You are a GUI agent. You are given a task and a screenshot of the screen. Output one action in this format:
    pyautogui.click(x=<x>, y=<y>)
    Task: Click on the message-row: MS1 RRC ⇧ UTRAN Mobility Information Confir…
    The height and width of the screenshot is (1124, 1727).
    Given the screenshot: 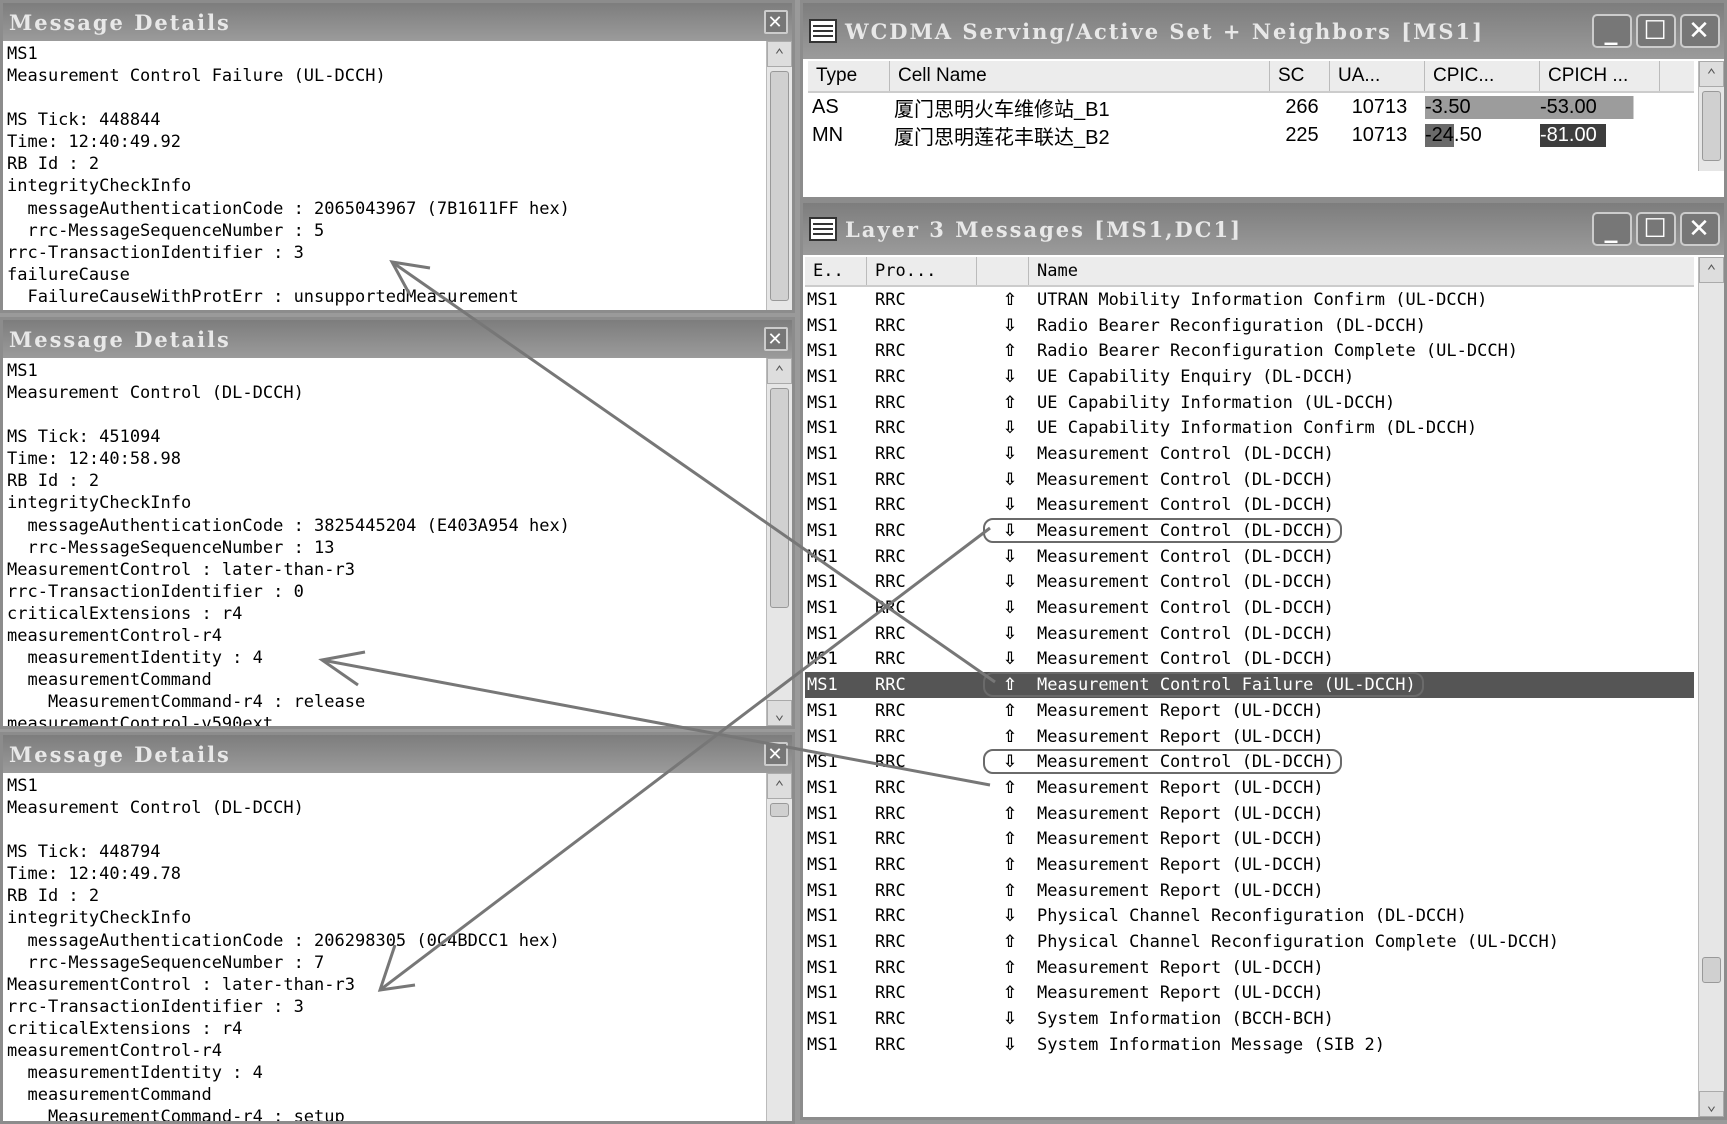 What is the action you would take?
    pyautogui.click(x=1249, y=300)
    